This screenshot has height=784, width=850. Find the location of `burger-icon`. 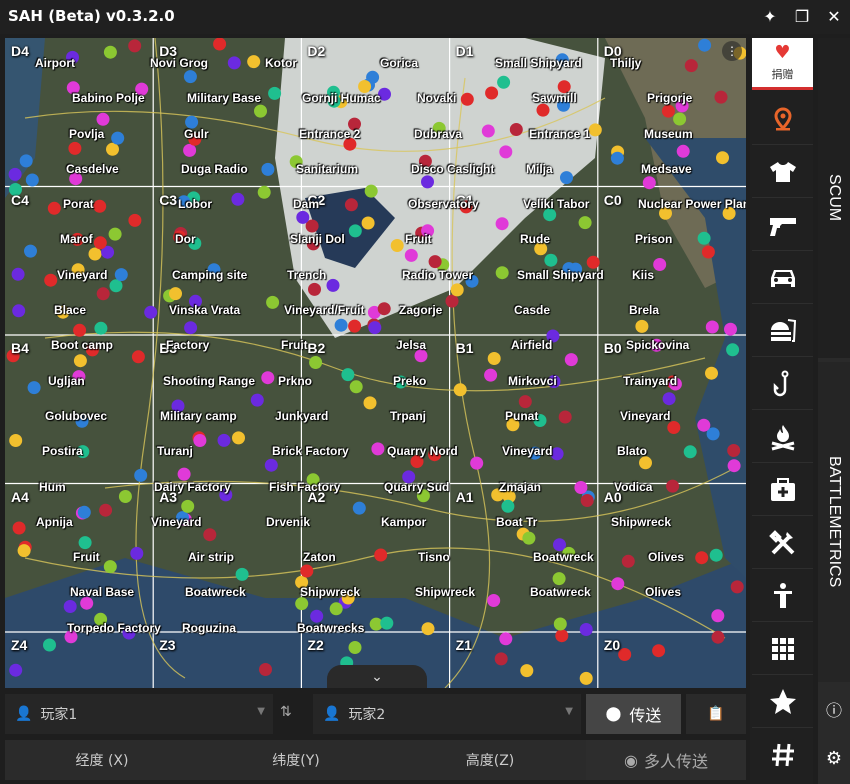

burger-icon is located at coordinates (783, 330).